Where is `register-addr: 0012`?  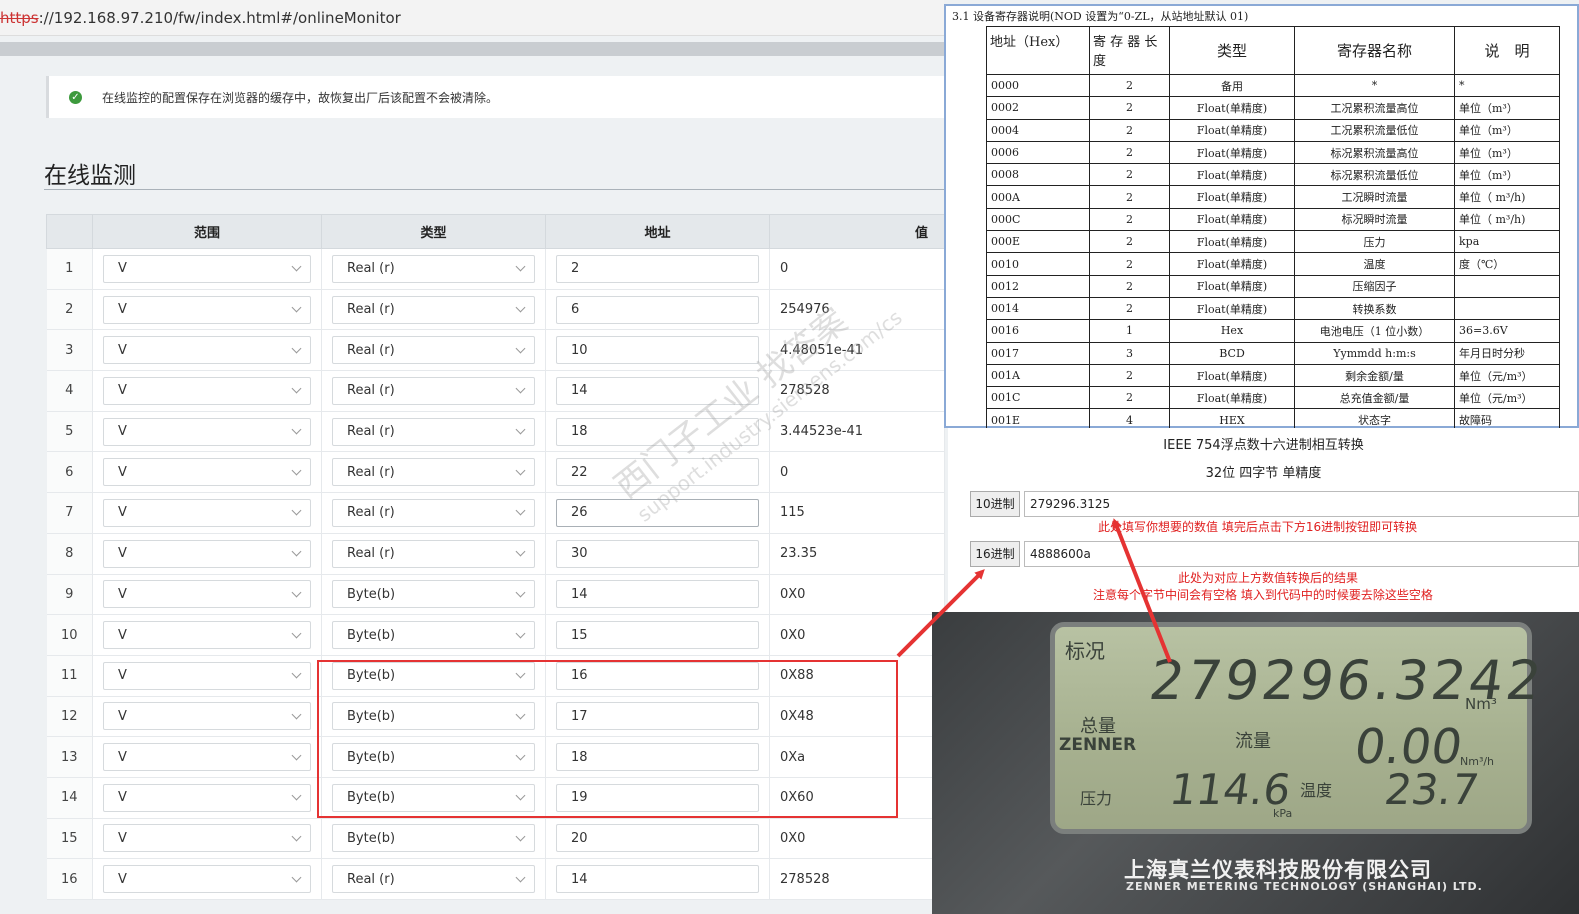 register-addr: 0012 is located at coordinates (1038, 286).